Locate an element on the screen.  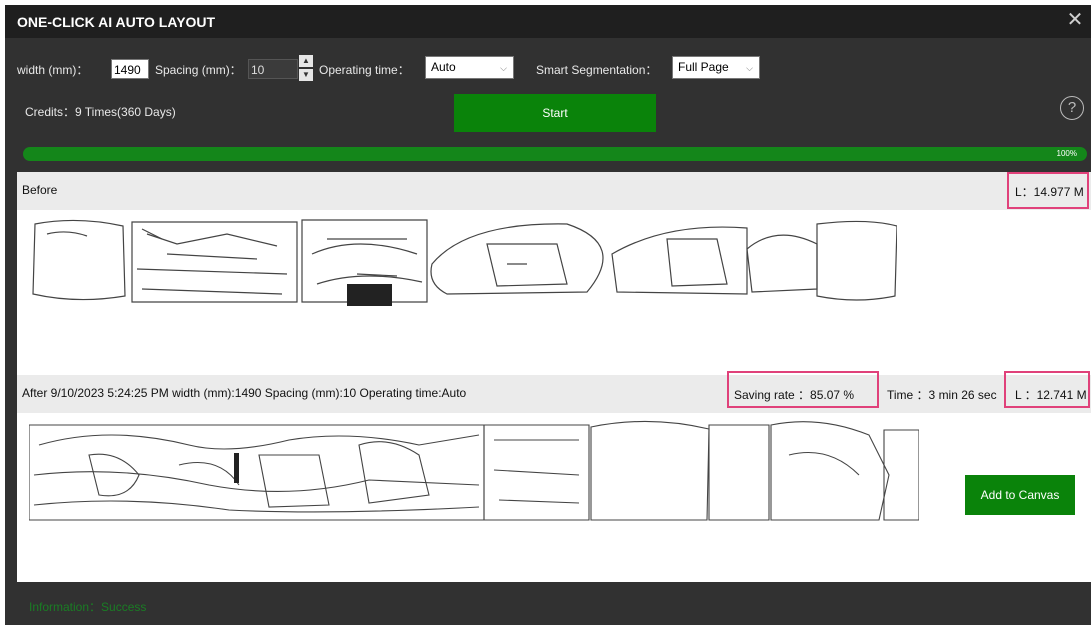
credits-text: Credits：9 Times(360 Days) is located at coordinates (100, 112).